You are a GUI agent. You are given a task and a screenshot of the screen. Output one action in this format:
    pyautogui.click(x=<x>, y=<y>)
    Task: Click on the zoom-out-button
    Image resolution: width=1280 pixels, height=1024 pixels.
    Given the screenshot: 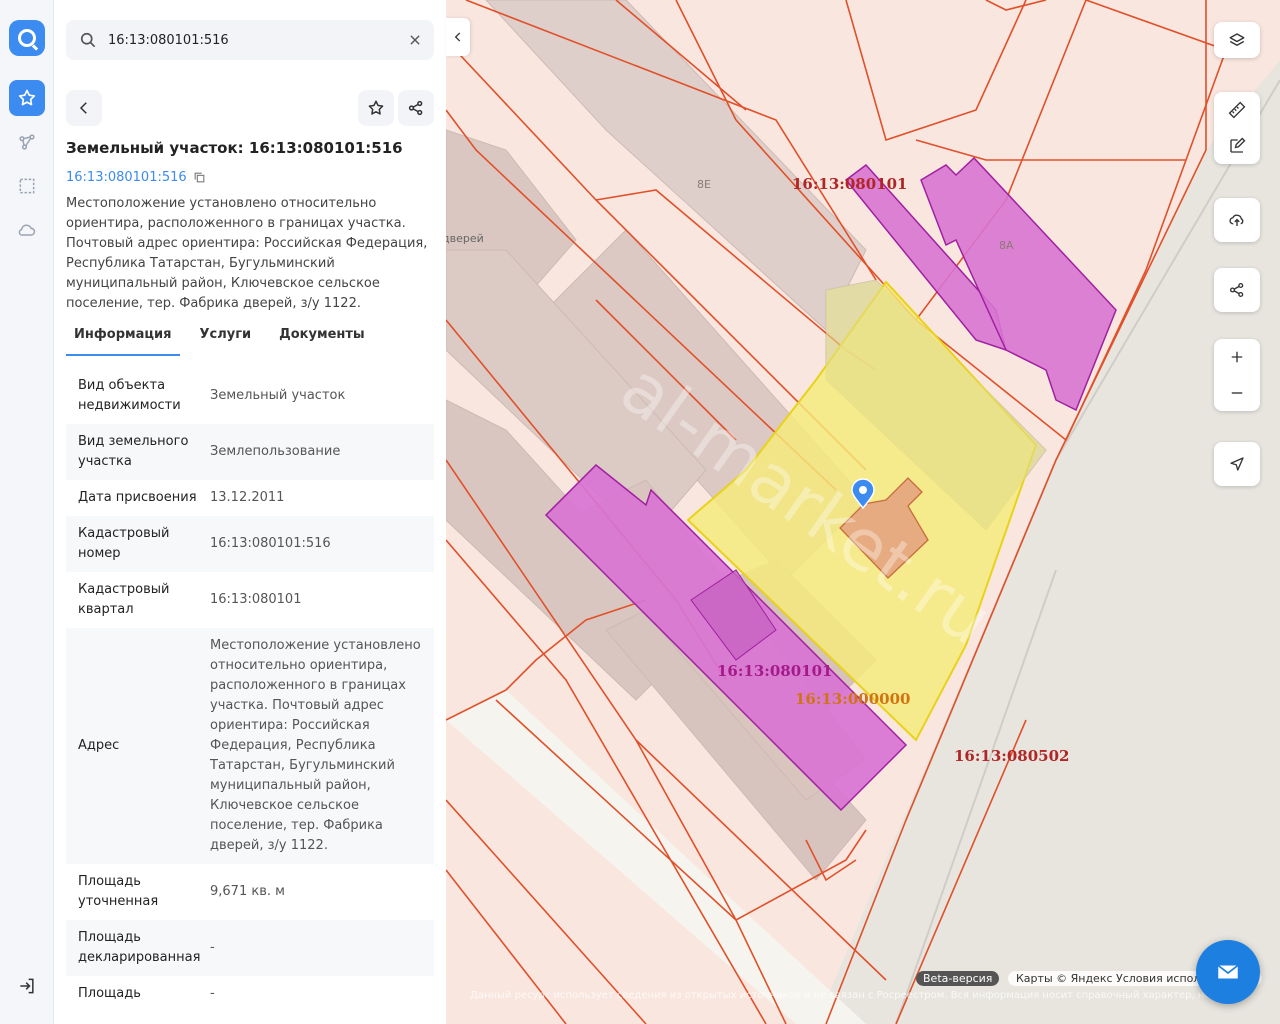 What is the action you would take?
    pyautogui.click(x=1237, y=393)
    